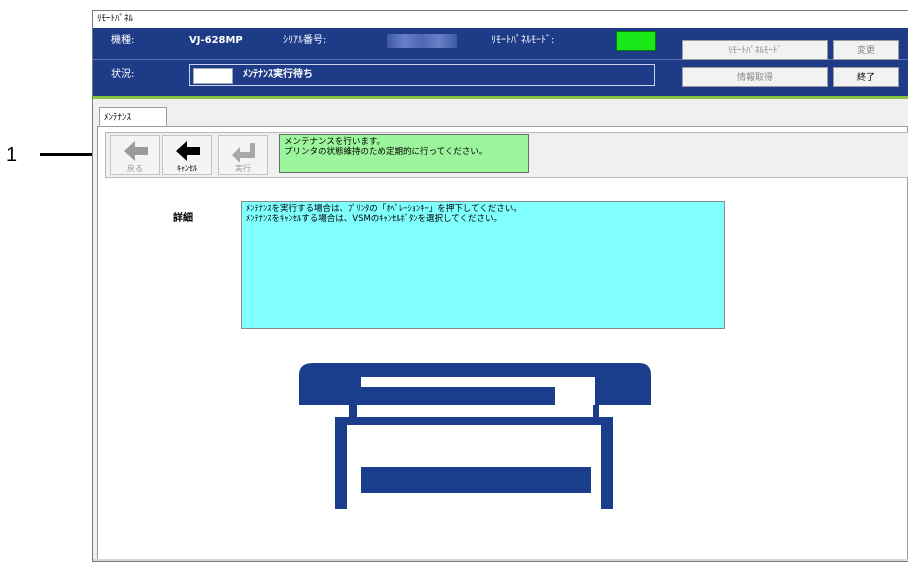 The height and width of the screenshot is (562, 908). What do you see at coordinates (305, 40) in the screenshot?
I see `serial-label: ｼﾘｱﾙ番号:` at bounding box center [305, 40].